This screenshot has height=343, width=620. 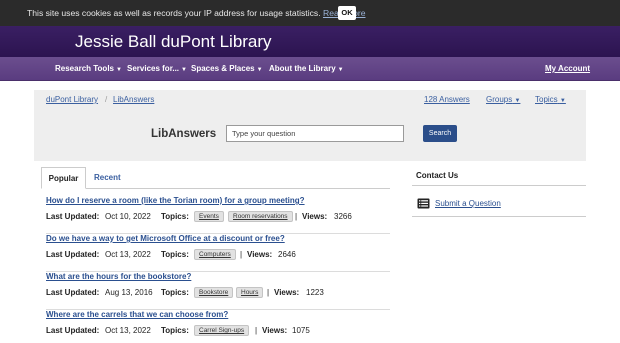 I want to click on topic-tag: Events, so click(x=209, y=216).